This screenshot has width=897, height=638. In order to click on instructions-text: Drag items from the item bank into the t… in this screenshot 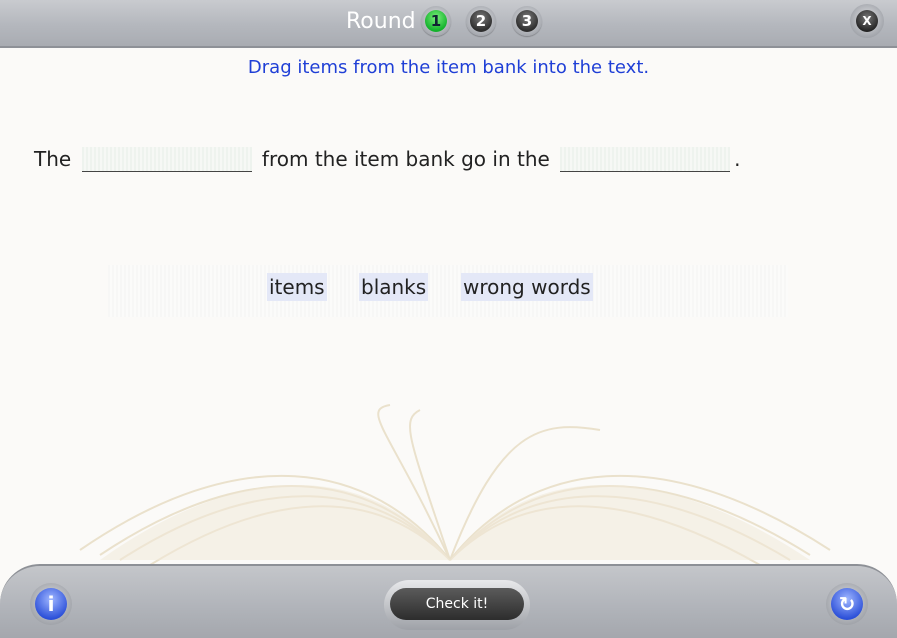, I will do `click(448, 67)`.